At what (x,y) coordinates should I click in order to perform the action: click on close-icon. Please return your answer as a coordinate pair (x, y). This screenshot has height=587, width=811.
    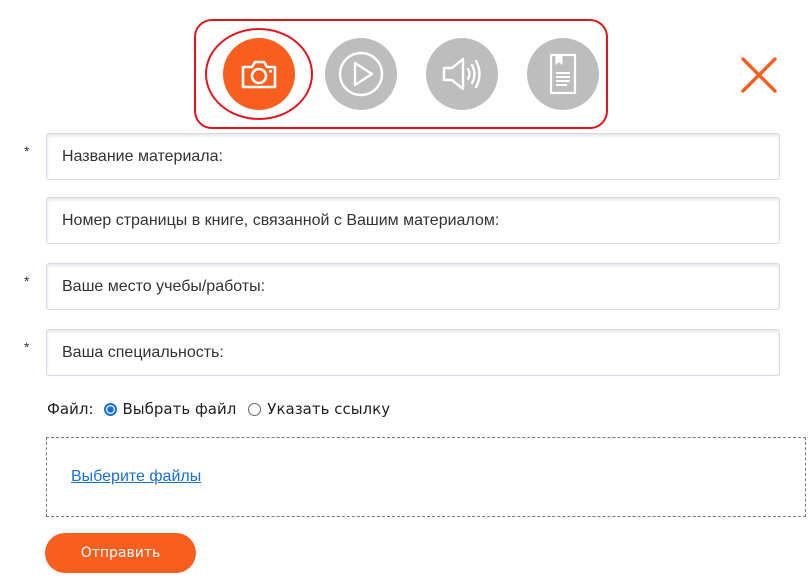
    Looking at the image, I should click on (759, 77).